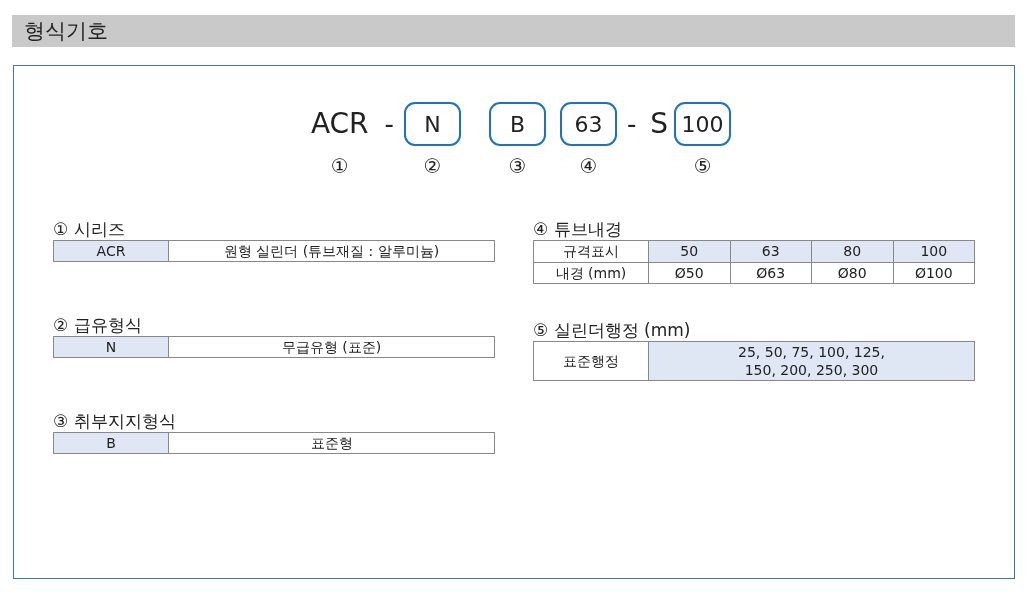 This screenshot has width=1033, height=603. I want to click on table-cell: 63, so click(771, 251).